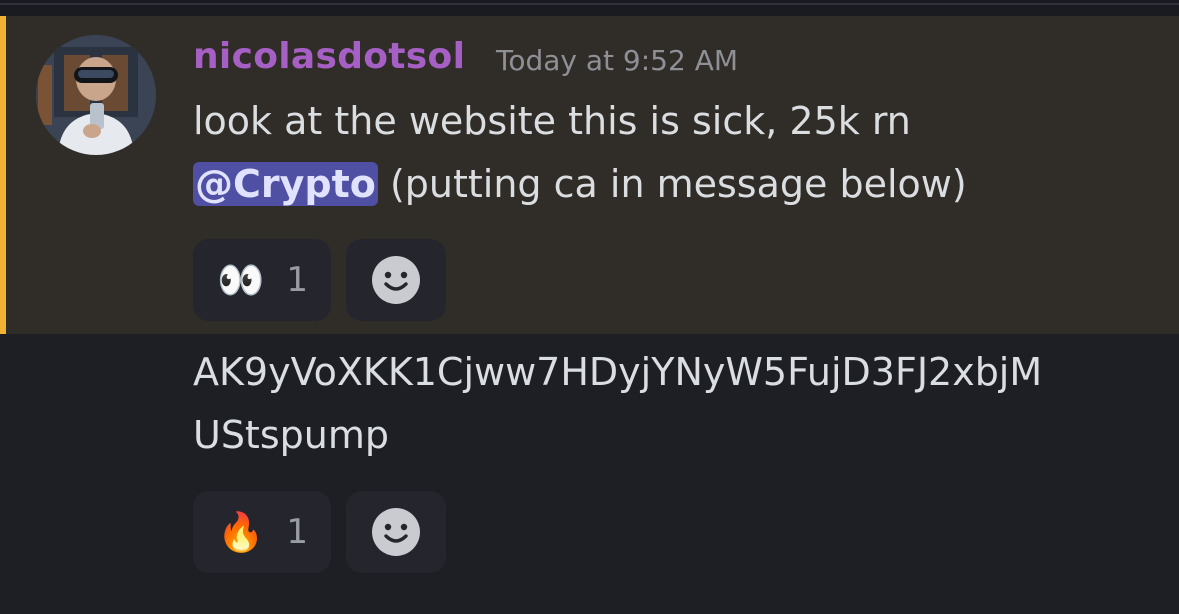  I want to click on message-text-line-1: look at the website this is sick, 25k rn, so click(552, 121).